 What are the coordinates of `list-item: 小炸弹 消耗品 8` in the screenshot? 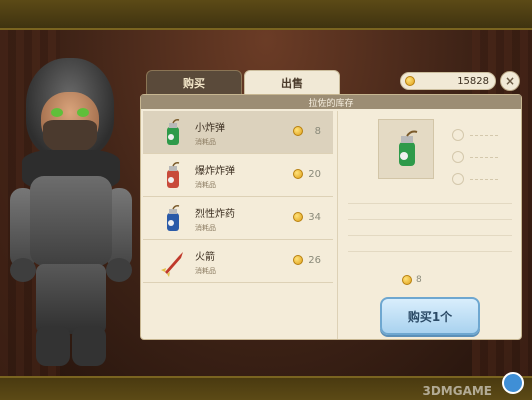 It's located at (238, 132).